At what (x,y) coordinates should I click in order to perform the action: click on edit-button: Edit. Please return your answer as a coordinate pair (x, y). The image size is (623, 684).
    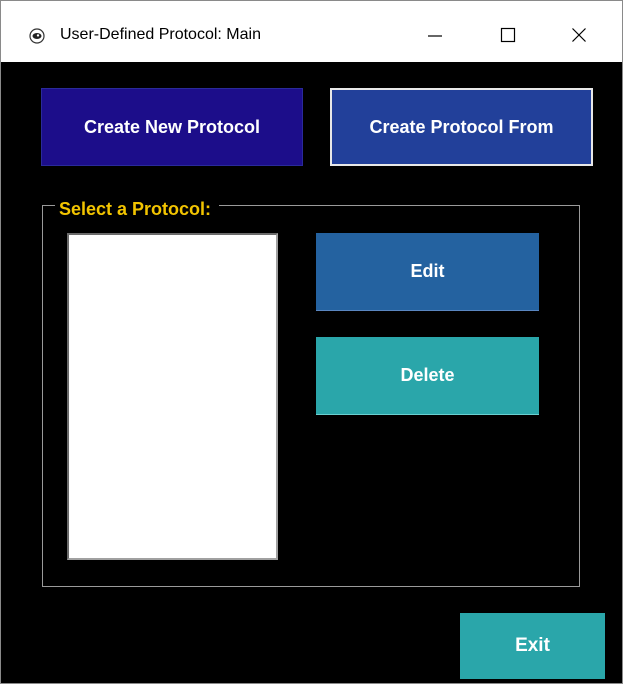
    Looking at the image, I should click on (427, 272).